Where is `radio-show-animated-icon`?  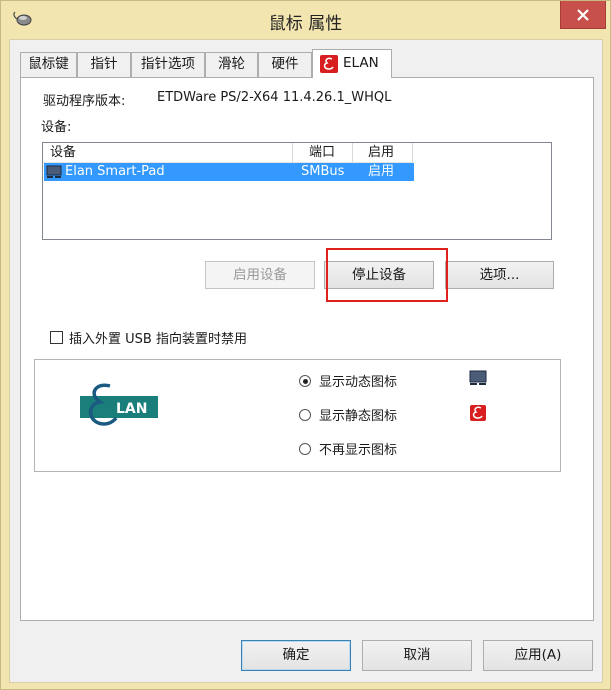 radio-show-animated-icon is located at coordinates (305, 381).